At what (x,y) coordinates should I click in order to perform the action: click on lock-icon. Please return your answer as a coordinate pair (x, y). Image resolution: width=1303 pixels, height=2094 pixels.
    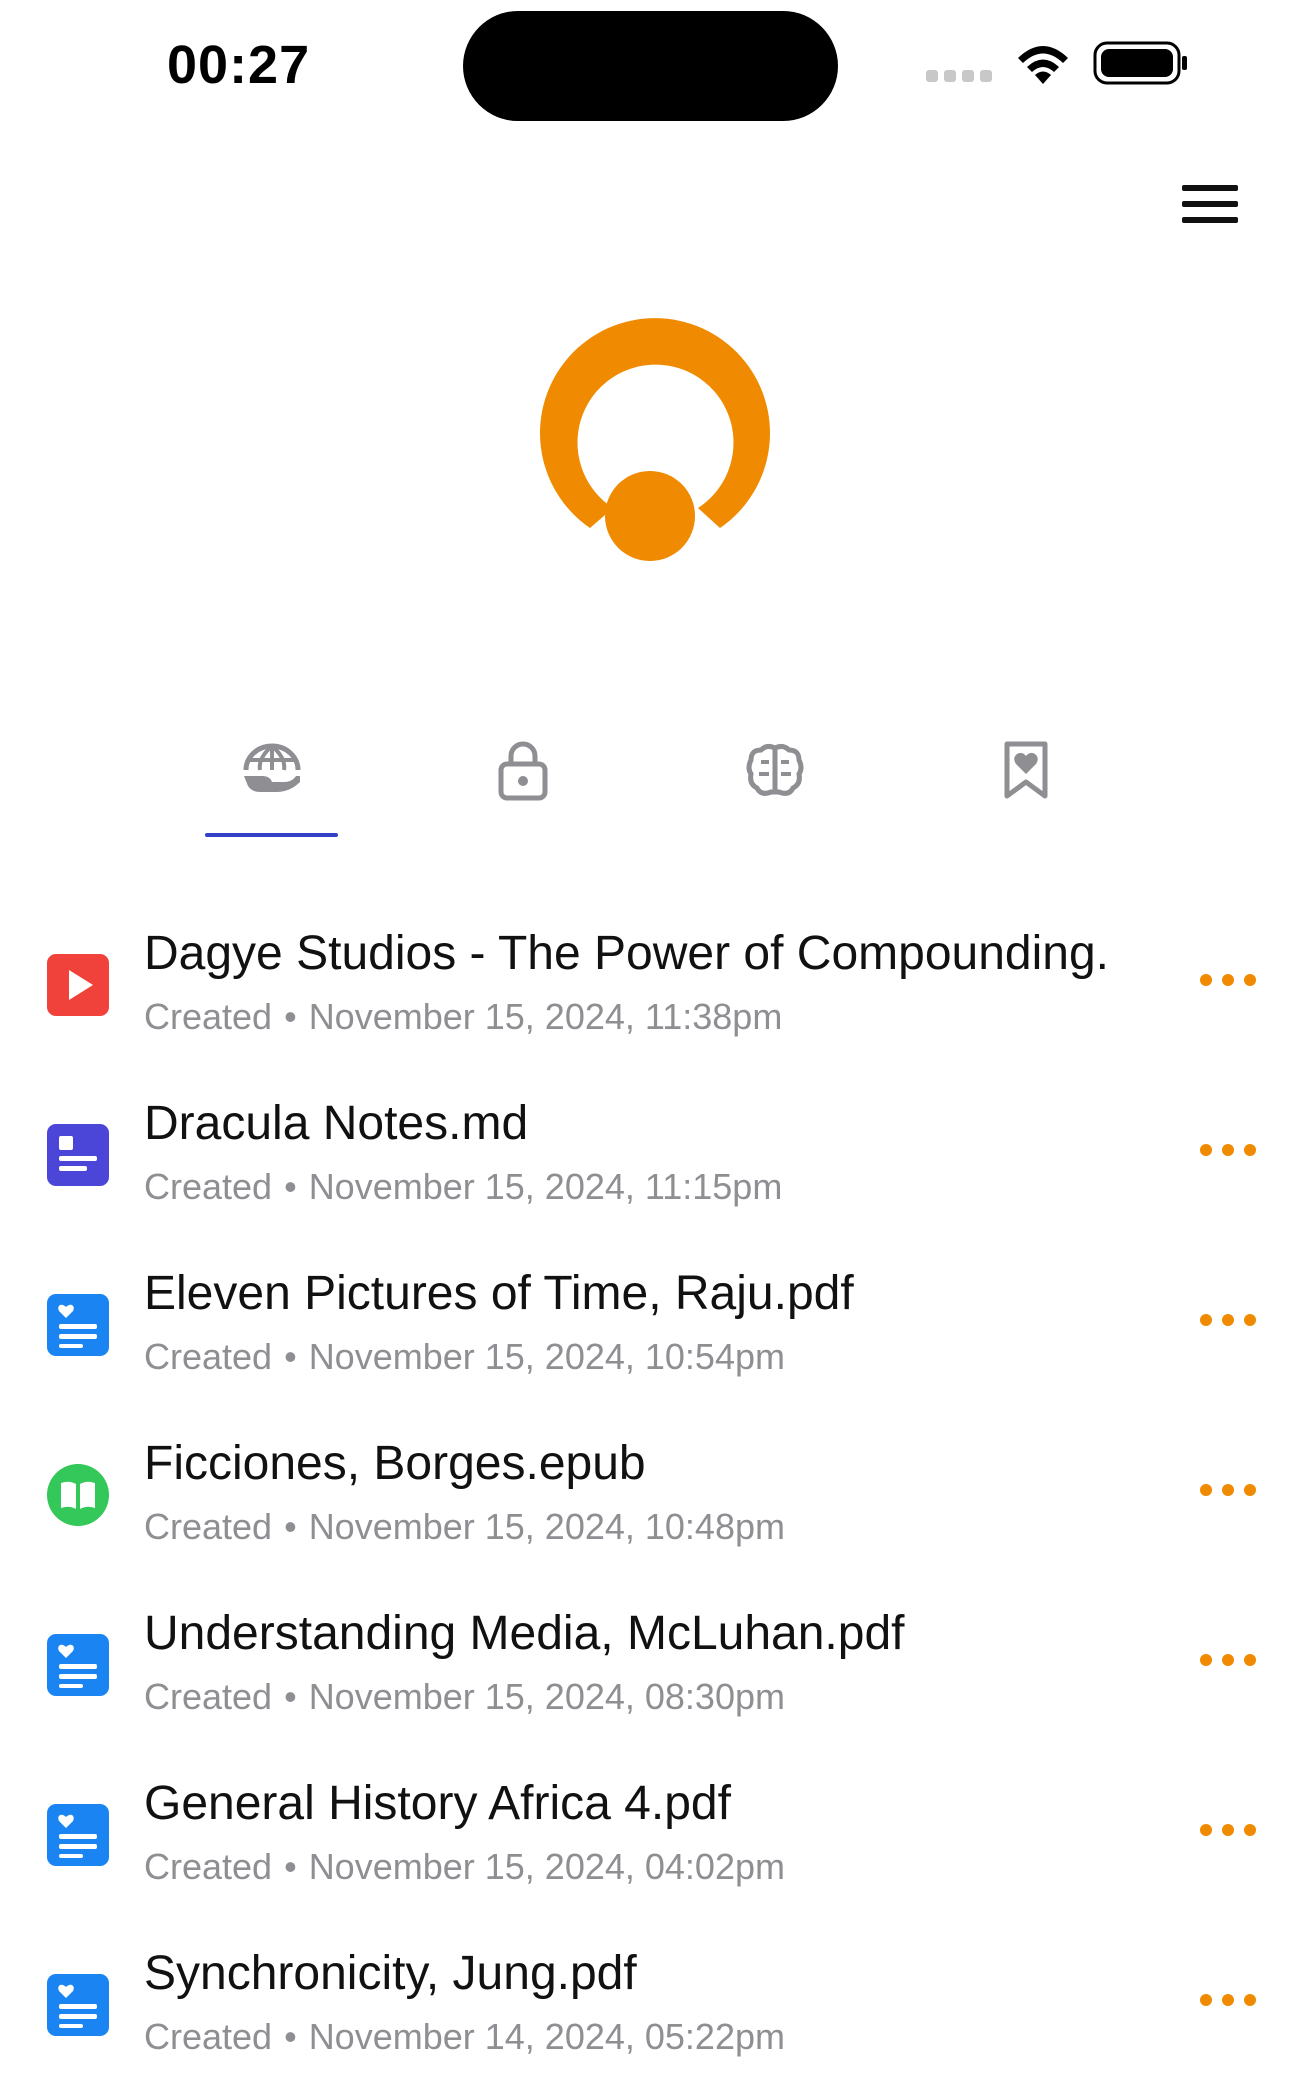
    Looking at the image, I should click on (523, 771).